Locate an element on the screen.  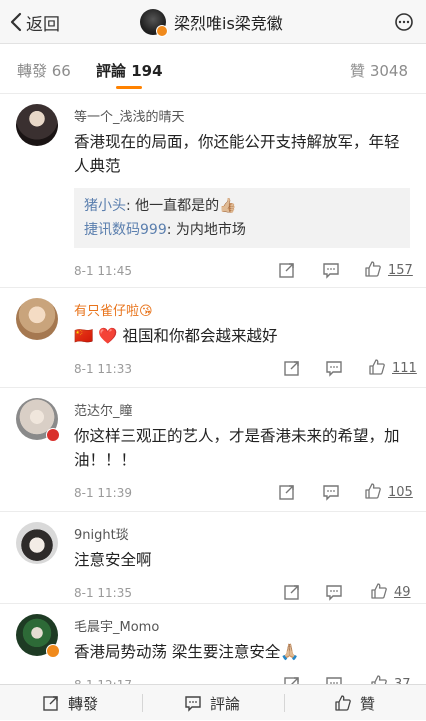
comment-time: 8-1 11:45 is located at coordinates (103, 271).